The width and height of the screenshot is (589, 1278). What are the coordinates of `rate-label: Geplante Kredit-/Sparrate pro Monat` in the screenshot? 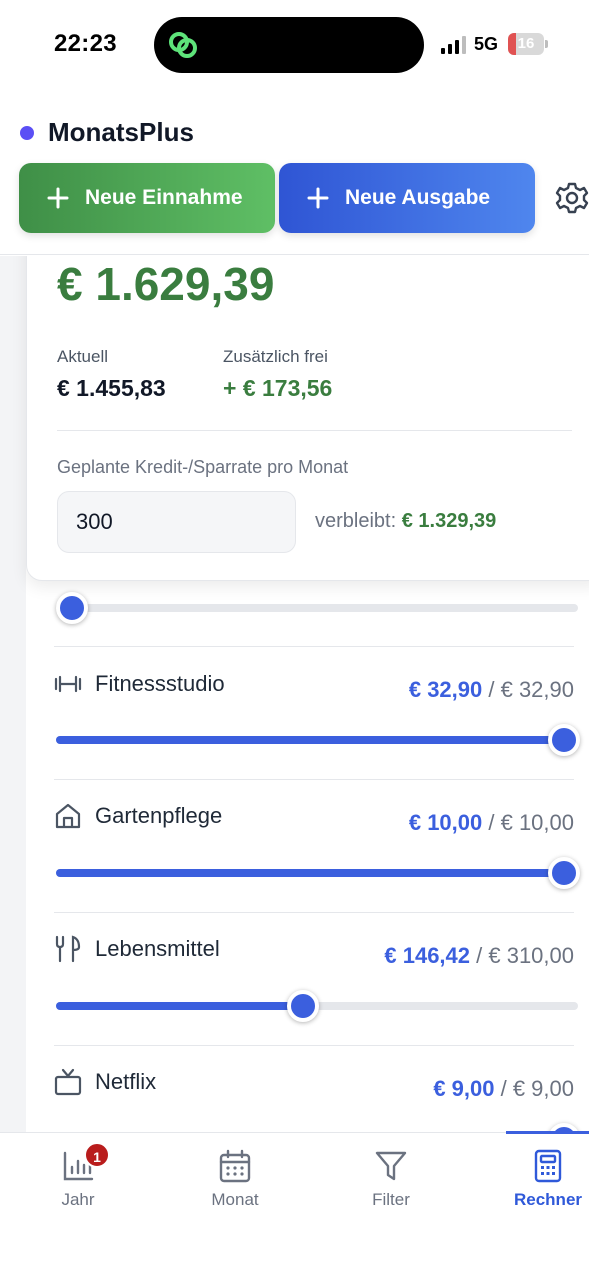 It's located at (203, 467).